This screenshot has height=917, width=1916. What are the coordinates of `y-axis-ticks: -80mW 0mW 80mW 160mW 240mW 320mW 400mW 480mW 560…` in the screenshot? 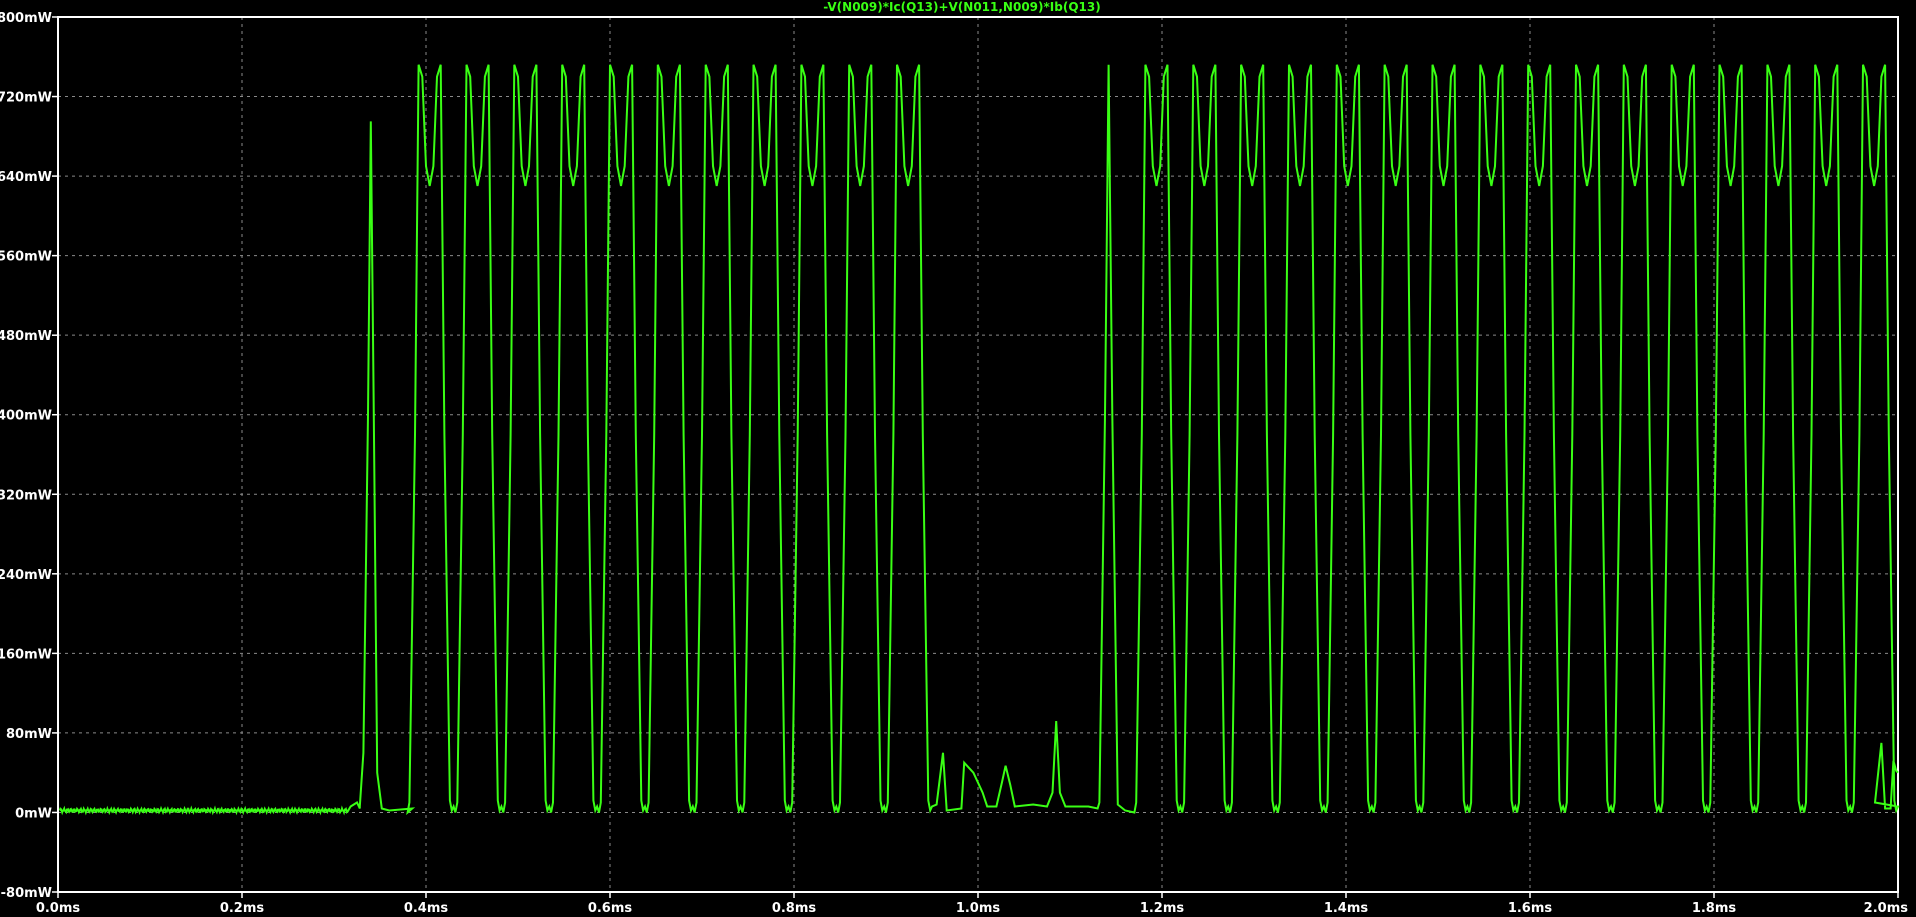 It's located at (29, 456).